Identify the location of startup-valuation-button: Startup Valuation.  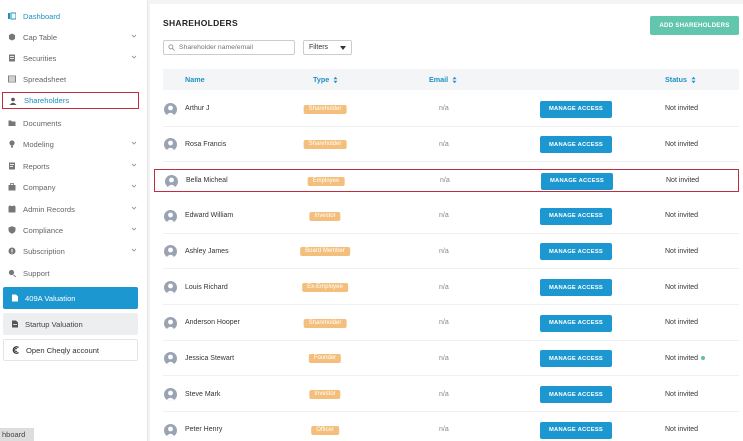
(70, 324).